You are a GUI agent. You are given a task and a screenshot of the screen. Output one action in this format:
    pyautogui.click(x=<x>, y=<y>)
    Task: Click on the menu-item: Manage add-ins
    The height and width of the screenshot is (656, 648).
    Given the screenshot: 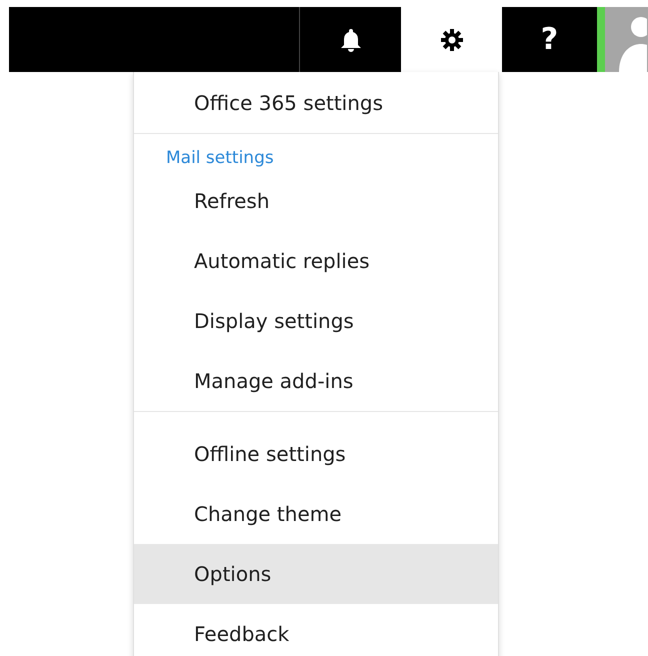 What is the action you would take?
    pyautogui.click(x=316, y=381)
    